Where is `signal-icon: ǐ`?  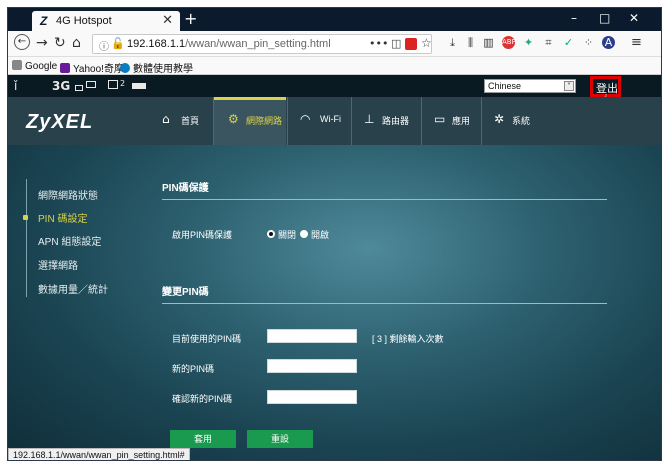
signal-icon: ǐ is located at coordinates (16, 86).